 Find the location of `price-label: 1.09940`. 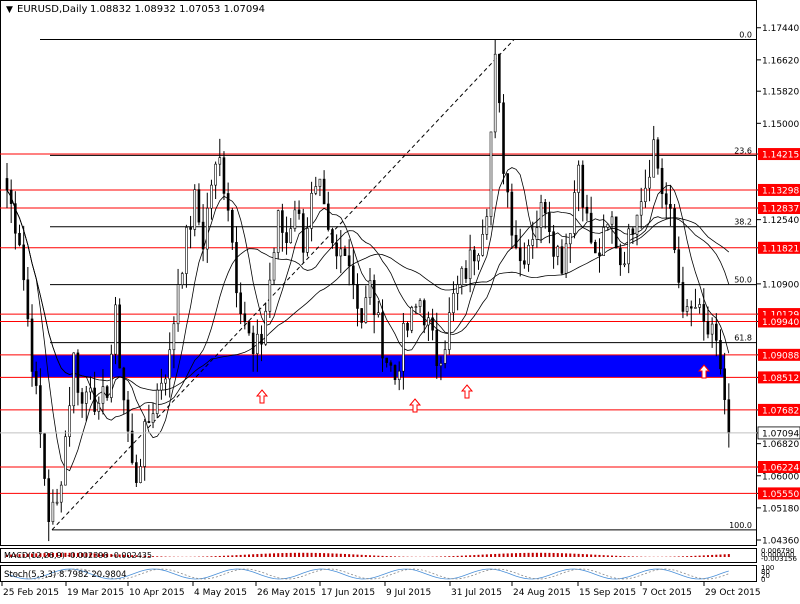

price-label: 1.09940 is located at coordinates (780, 323).